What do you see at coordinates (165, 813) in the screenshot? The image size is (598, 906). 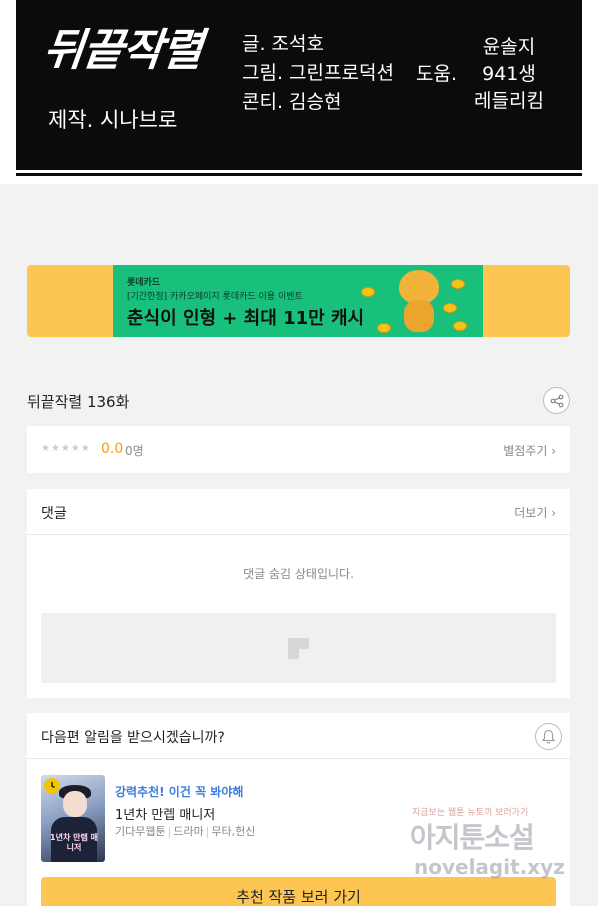 I see `recommendation-name: 1년차 만렙 매니저` at bounding box center [165, 813].